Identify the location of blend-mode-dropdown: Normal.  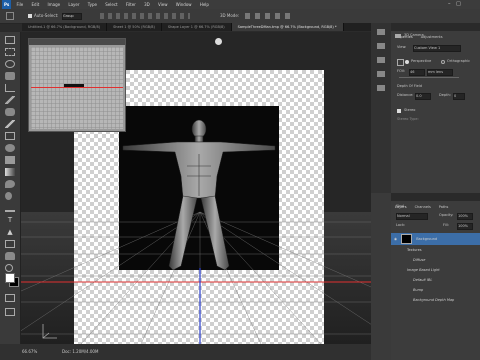
(412, 216).